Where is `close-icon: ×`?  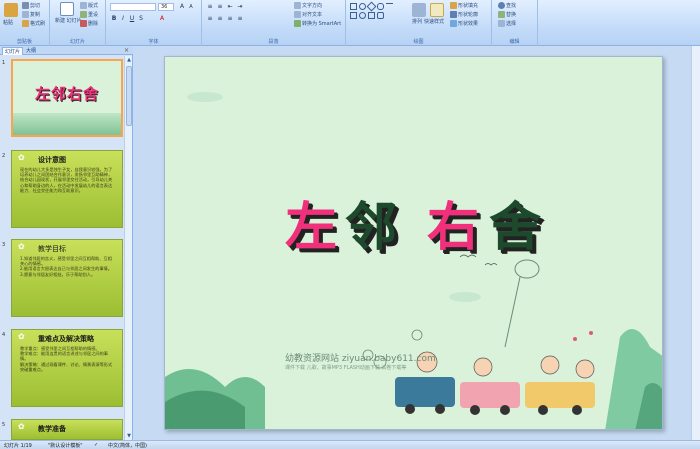
close-icon: × is located at coordinates (126, 50).